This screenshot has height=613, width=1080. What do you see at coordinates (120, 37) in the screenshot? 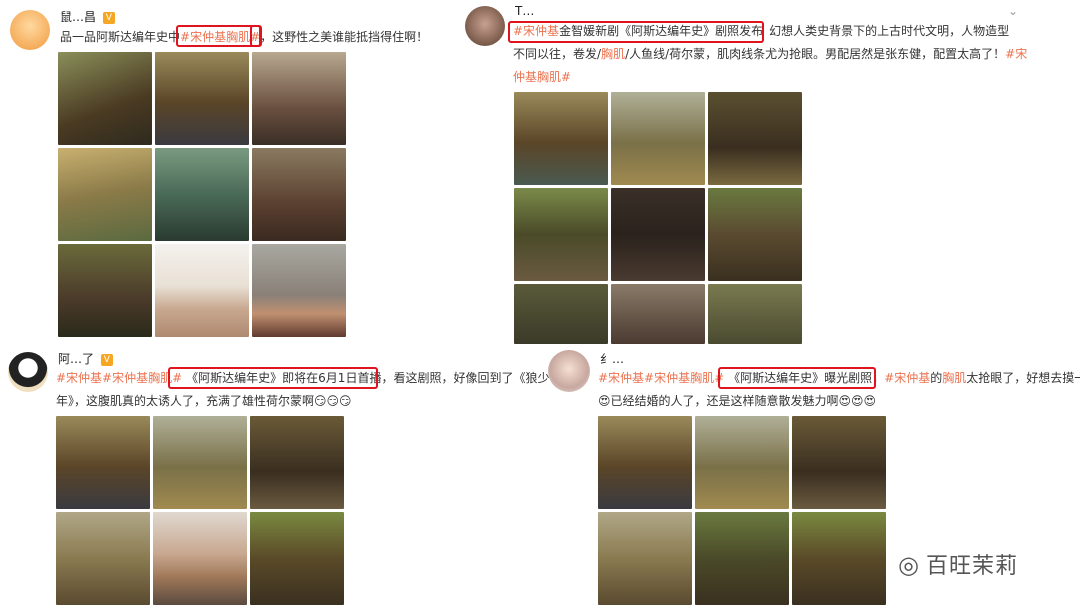
I see `text-segment: 品一品阿斯达编年史中` at bounding box center [120, 37].